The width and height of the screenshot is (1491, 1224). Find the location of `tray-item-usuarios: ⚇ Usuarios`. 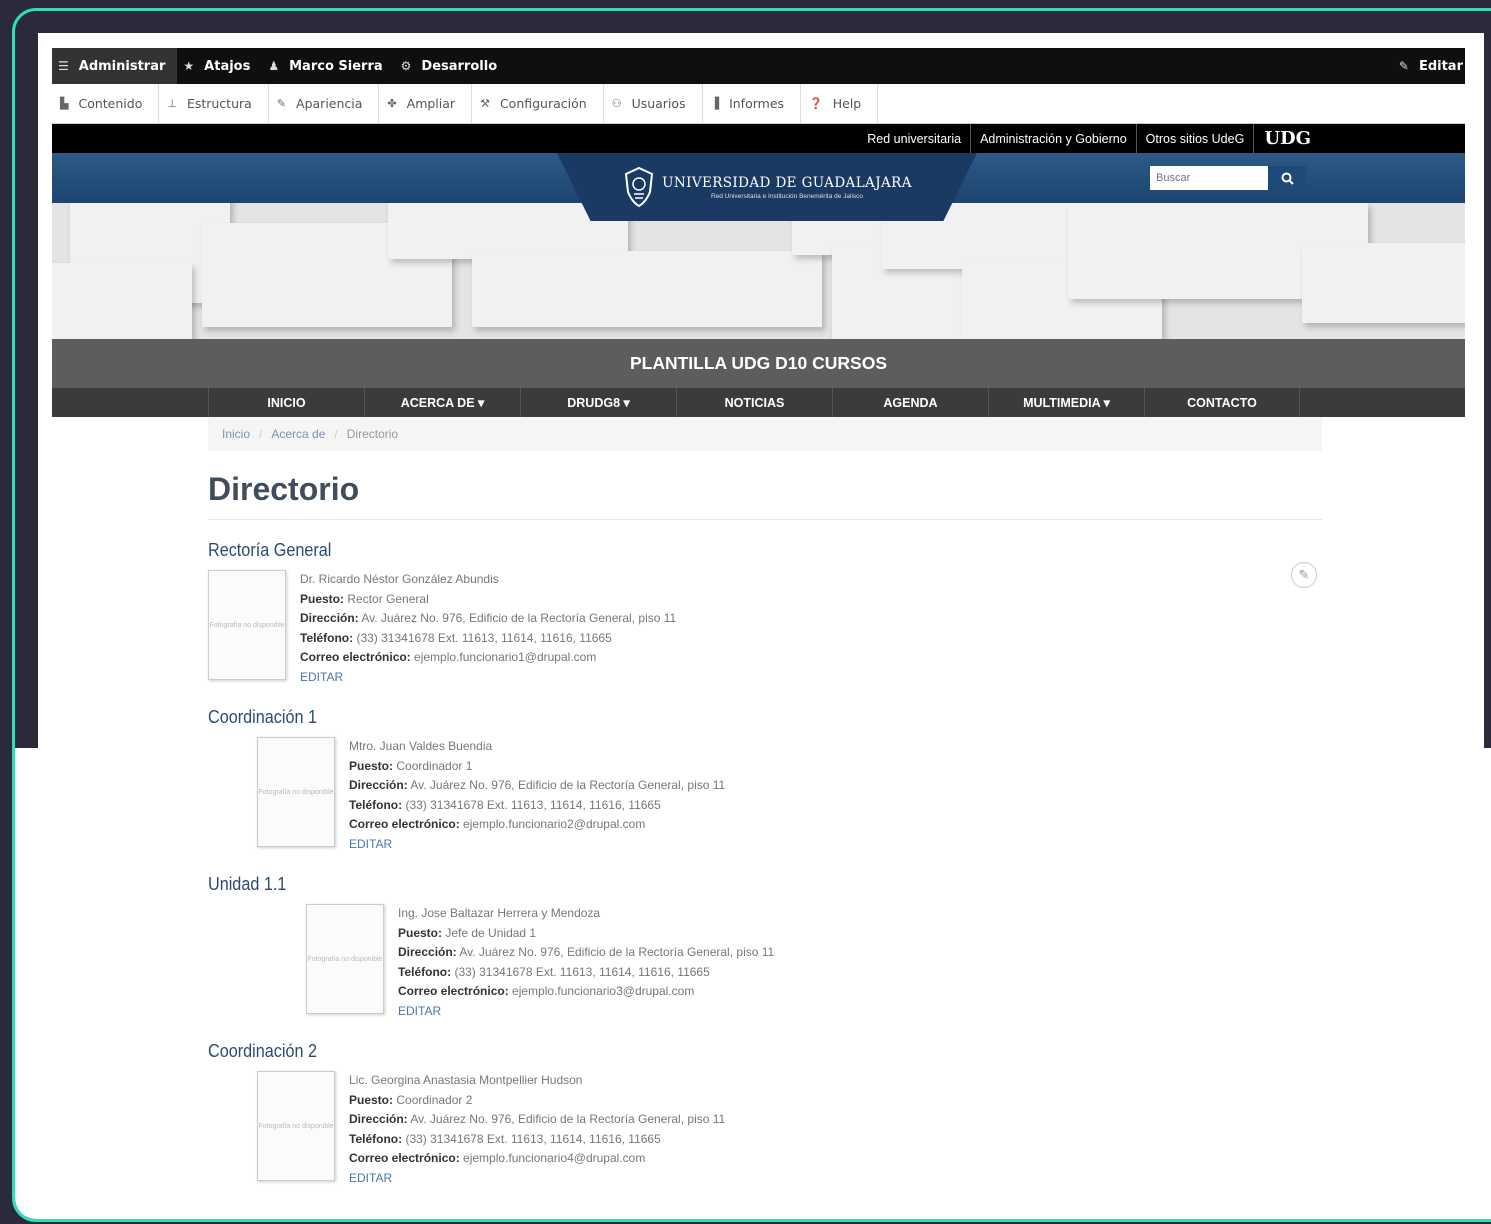

tray-item-usuarios: ⚇ Usuarios is located at coordinates (653, 103).